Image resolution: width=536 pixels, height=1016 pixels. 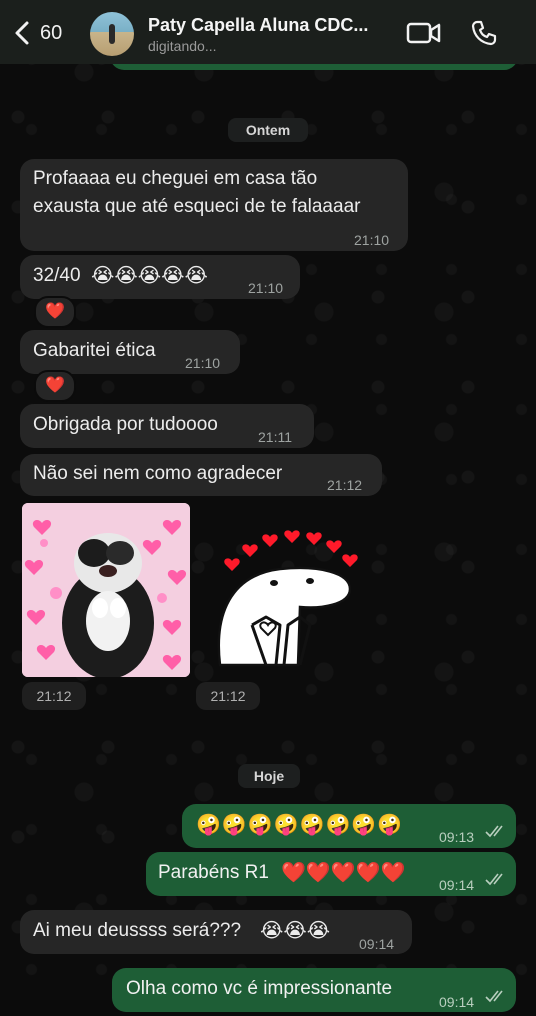 I want to click on message-emojis: 😭😭😭😭😭, so click(x=149, y=276).